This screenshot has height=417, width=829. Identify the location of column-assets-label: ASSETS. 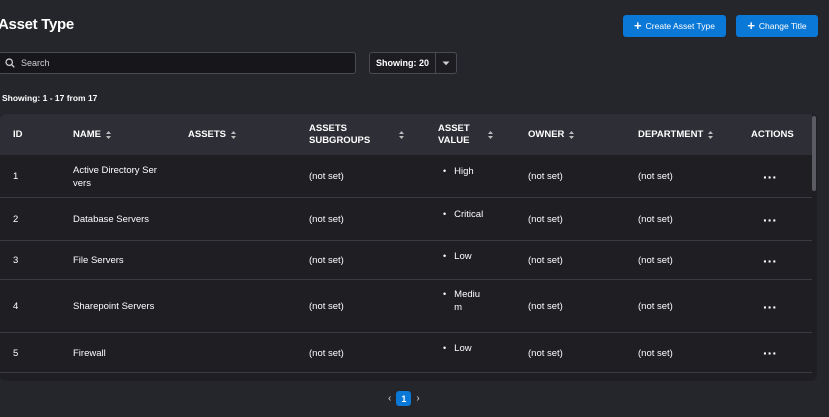
(207, 134).